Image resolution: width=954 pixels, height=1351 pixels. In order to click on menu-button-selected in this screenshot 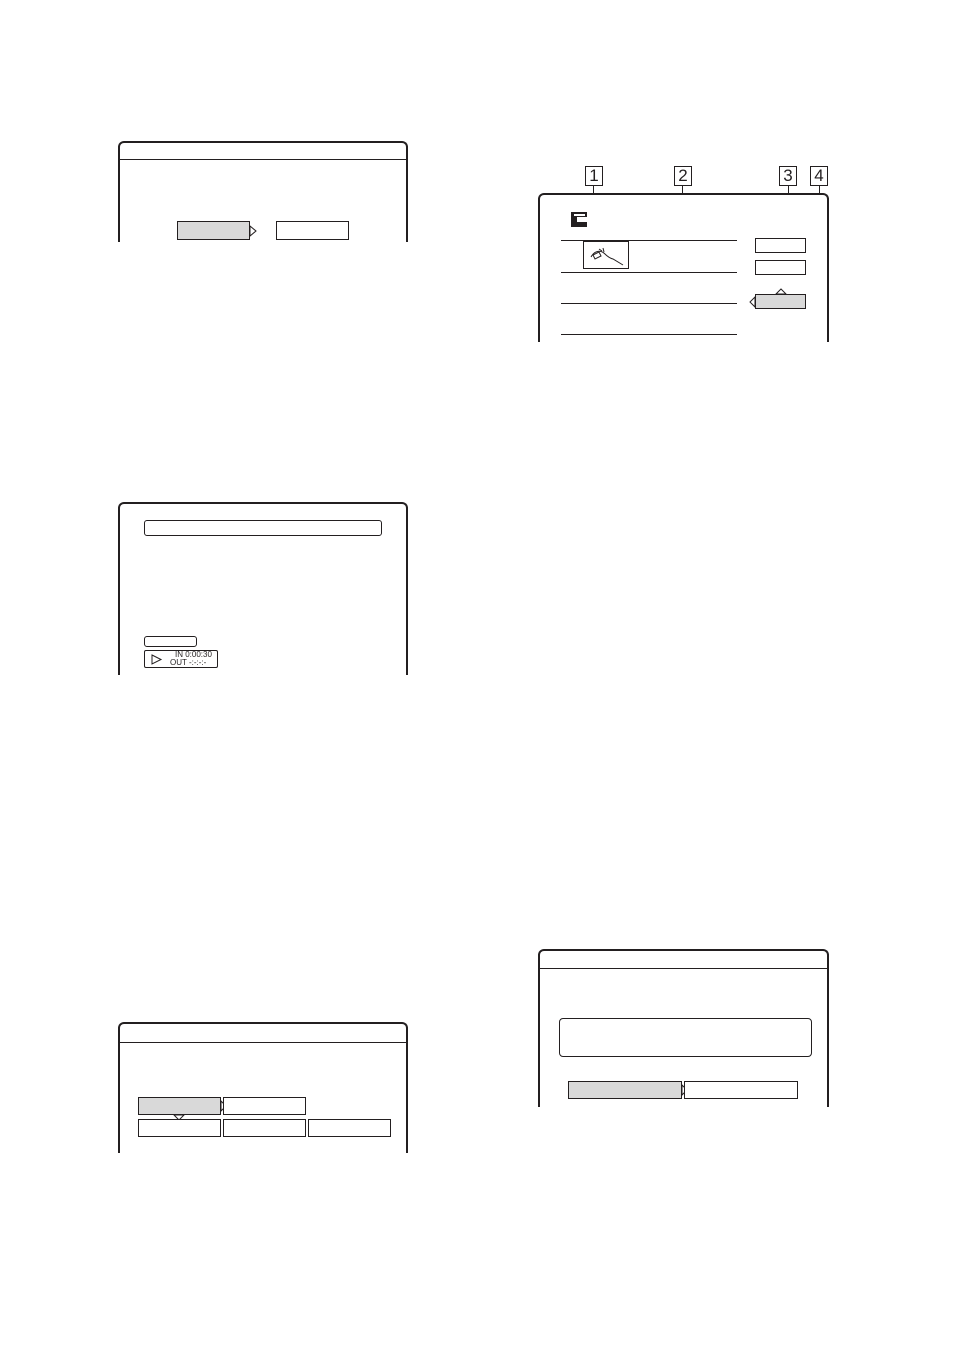, I will do `click(780, 301)`.